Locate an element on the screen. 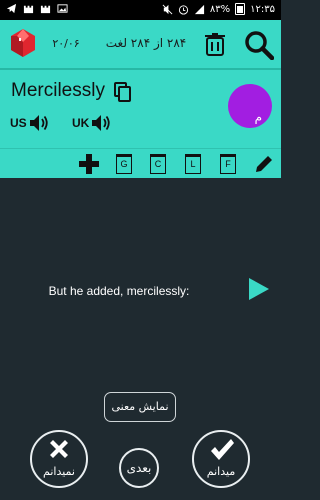  box-f-button: F is located at coordinates (228, 164).